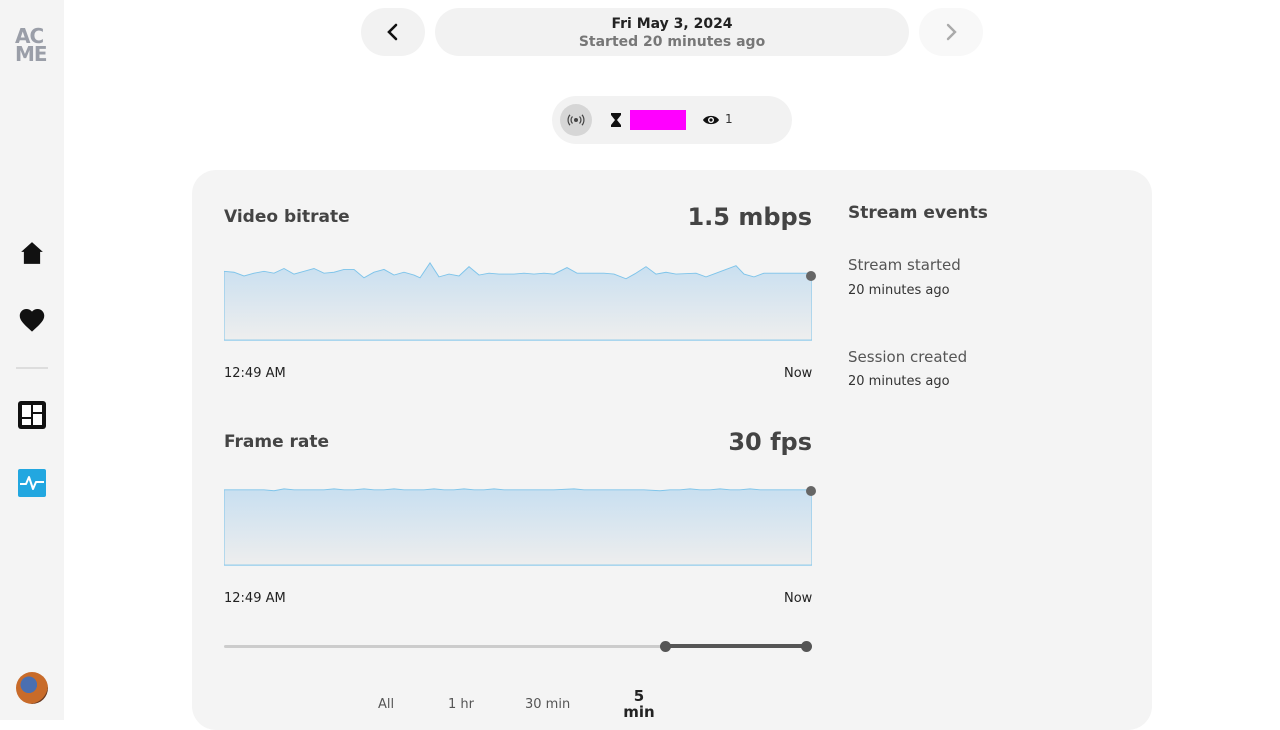  I want to click on viewer-count: 1, so click(729, 119).